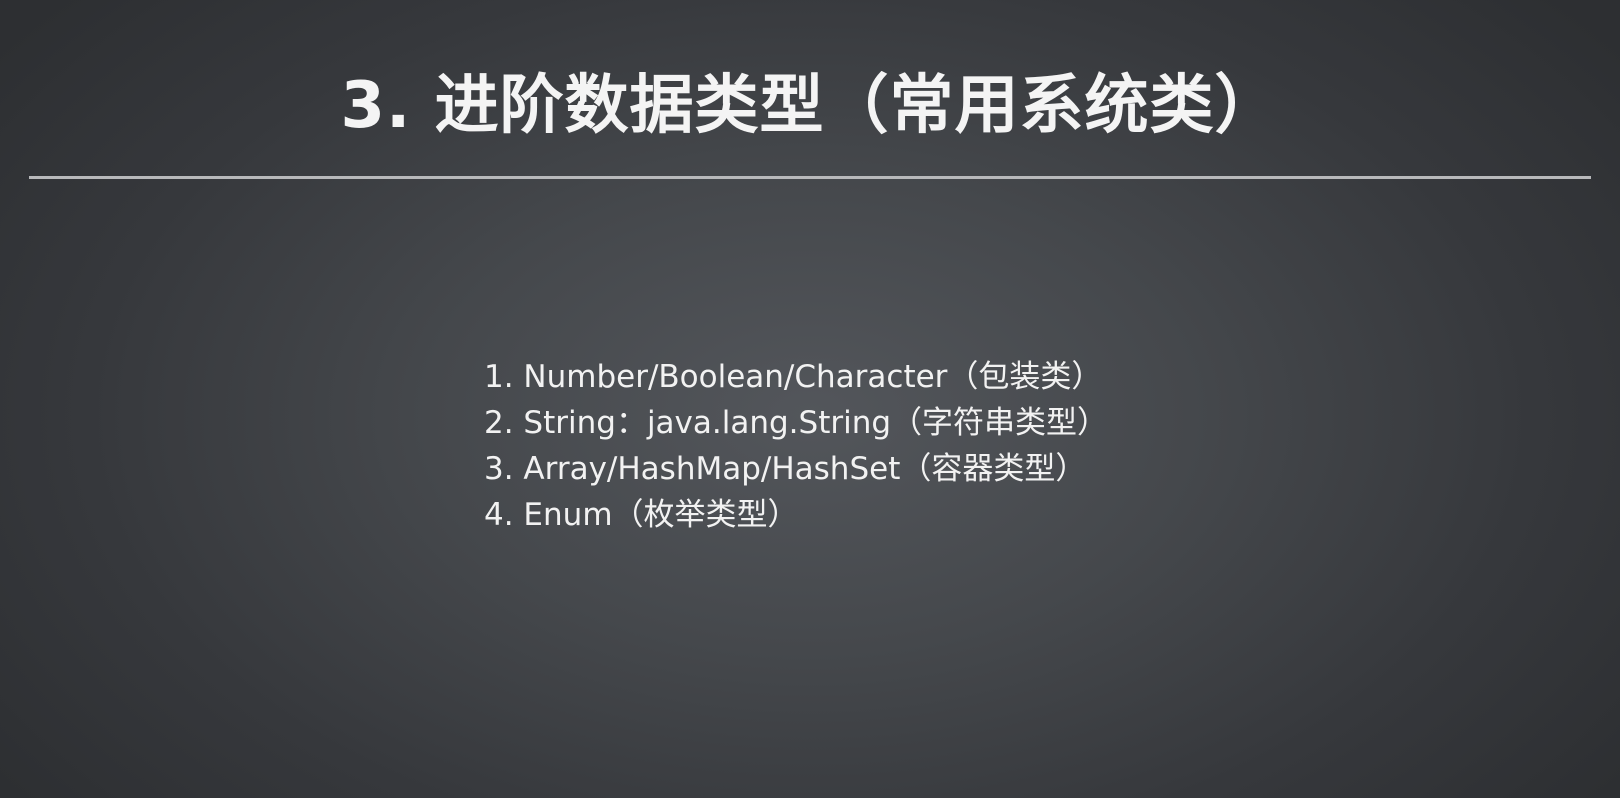 The width and height of the screenshot is (1620, 798). What do you see at coordinates (785, 469) in the screenshot?
I see `list-item: 3. Array/HashMap/HashSet（容器类型）` at bounding box center [785, 469].